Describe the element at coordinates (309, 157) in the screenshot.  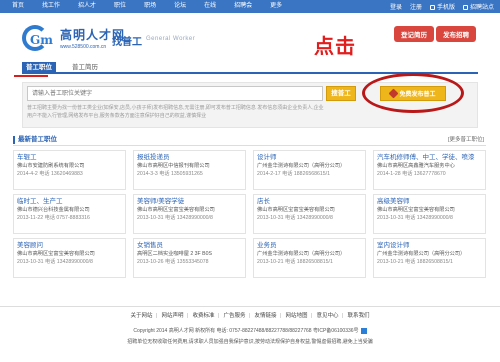
I see `job-title: 设计师` at that location.